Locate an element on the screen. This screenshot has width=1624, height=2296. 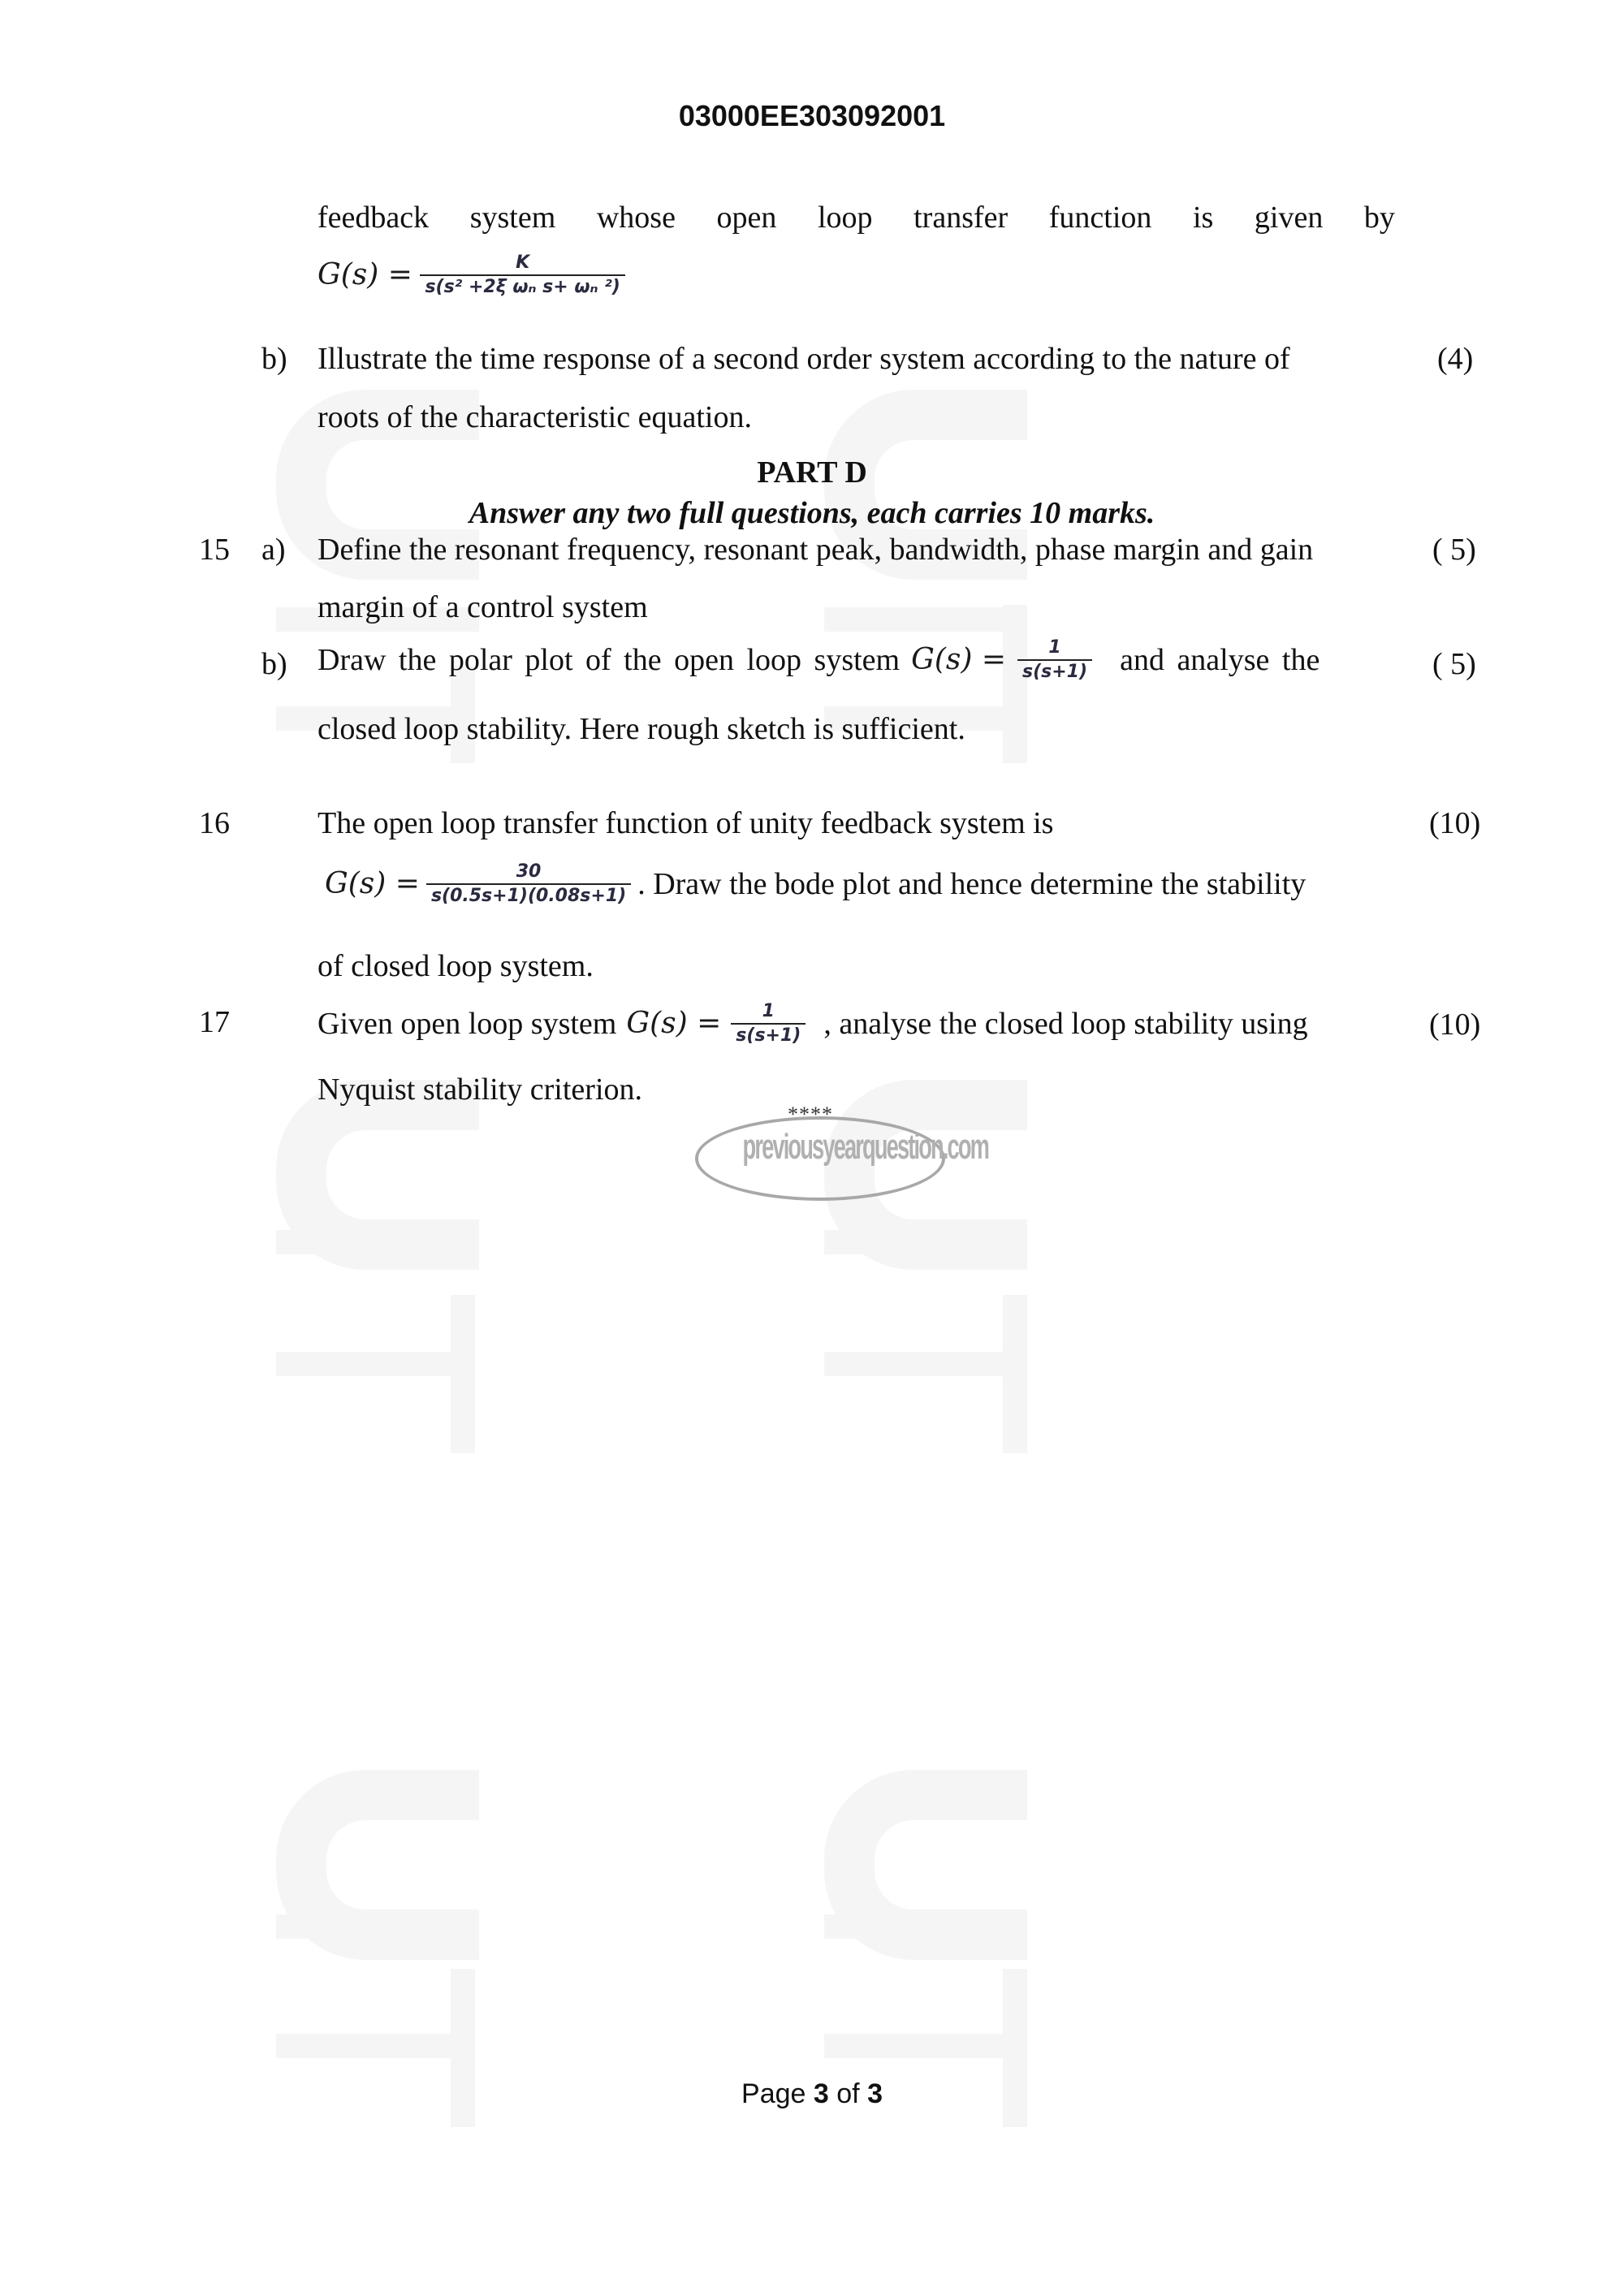
q14b-label: b) is located at coordinates (274, 359).